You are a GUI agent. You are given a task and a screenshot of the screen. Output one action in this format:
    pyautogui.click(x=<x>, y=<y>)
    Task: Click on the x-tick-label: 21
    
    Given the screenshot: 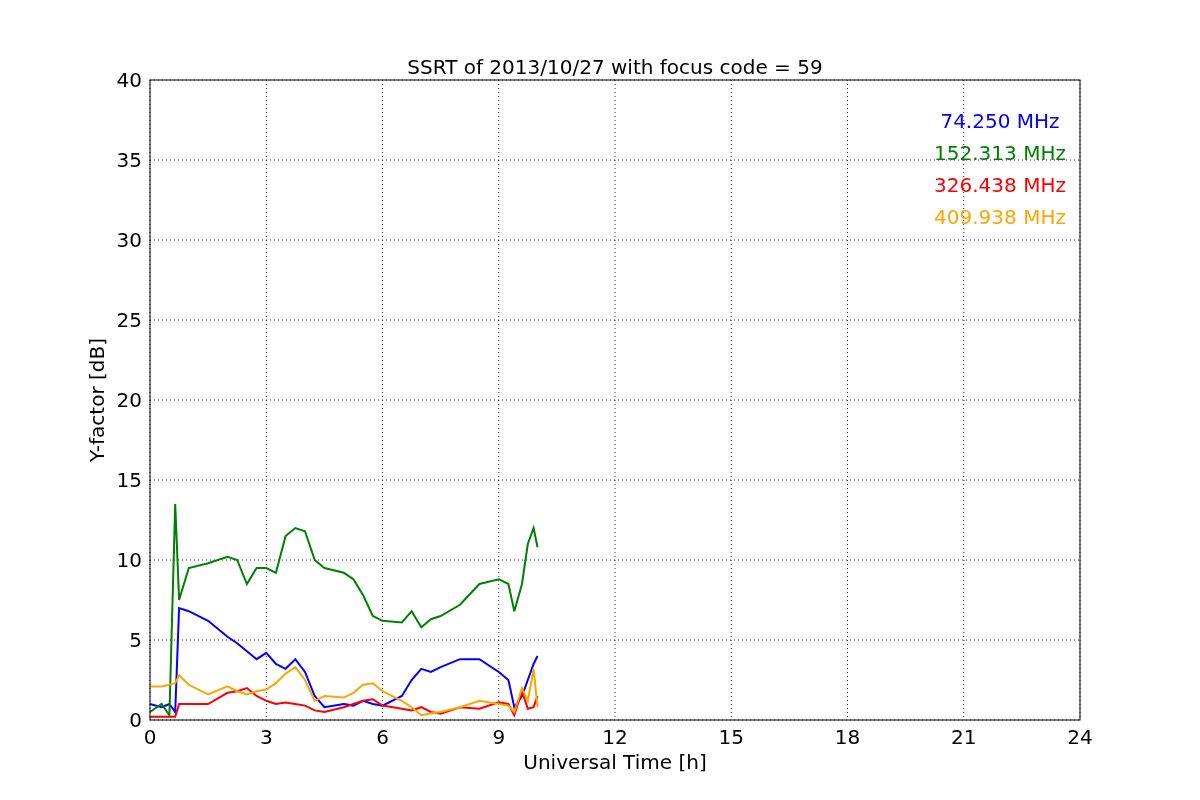 What is the action you would take?
    pyautogui.click(x=964, y=737)
    